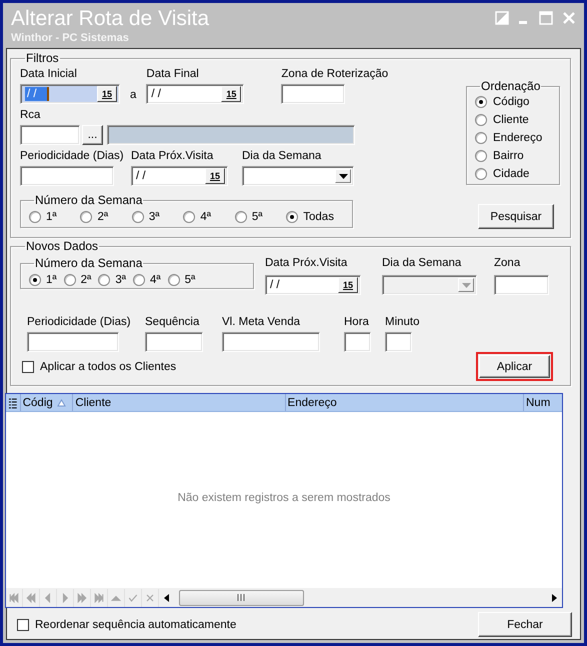 The width and height of the screenshot is (587, 646). What do you see at coordinates (298, 176) in the screenshot?
I see `dropdown` at bounding box center [298, 176].